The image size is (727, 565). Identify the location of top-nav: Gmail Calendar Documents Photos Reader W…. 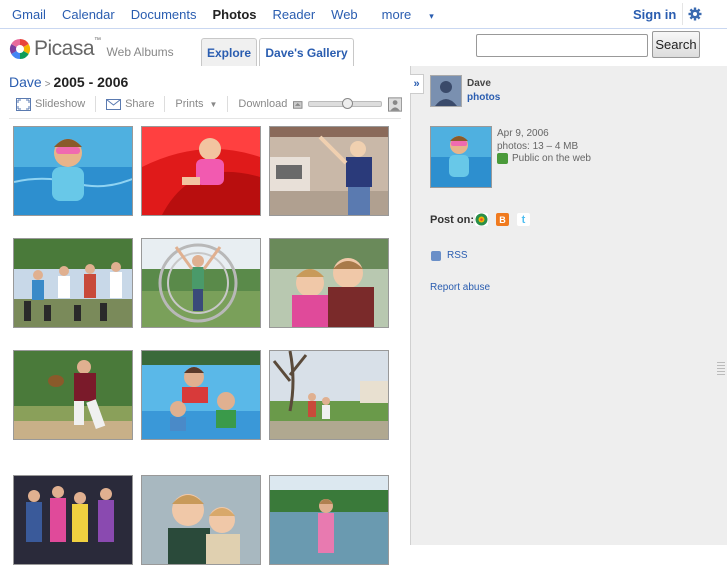
(227, 14).